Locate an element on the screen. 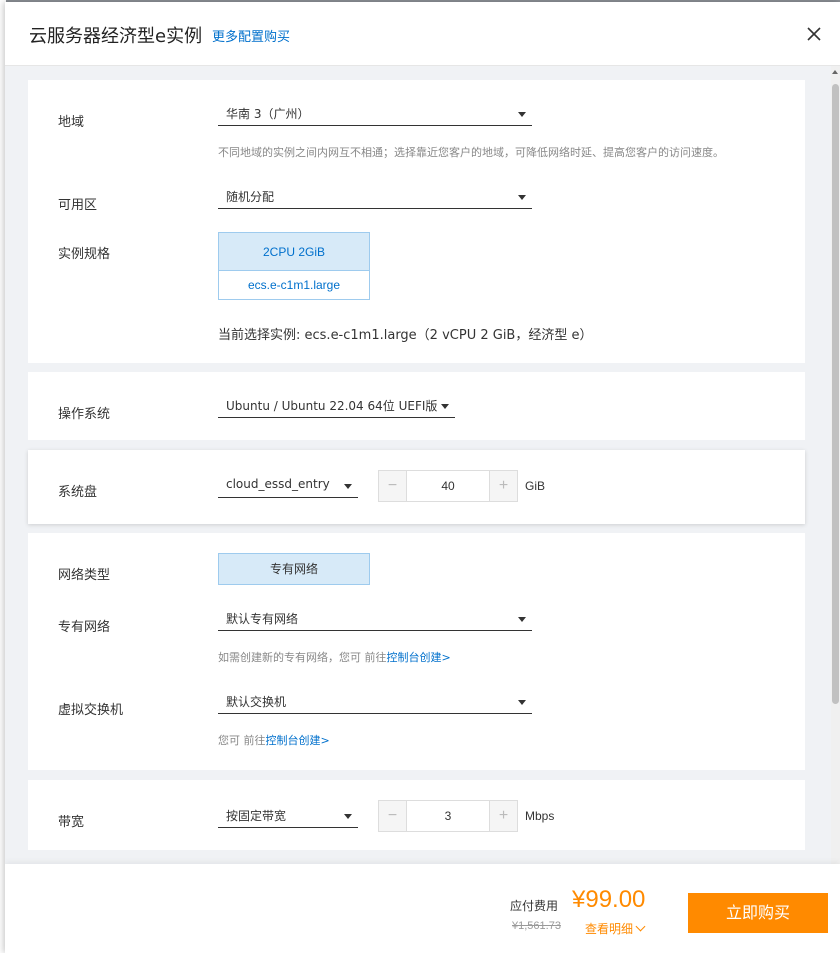 Image resolution: width=840 pixels, height=953 pixels. vertical-scrollbar is located at coordinates (835, 465).